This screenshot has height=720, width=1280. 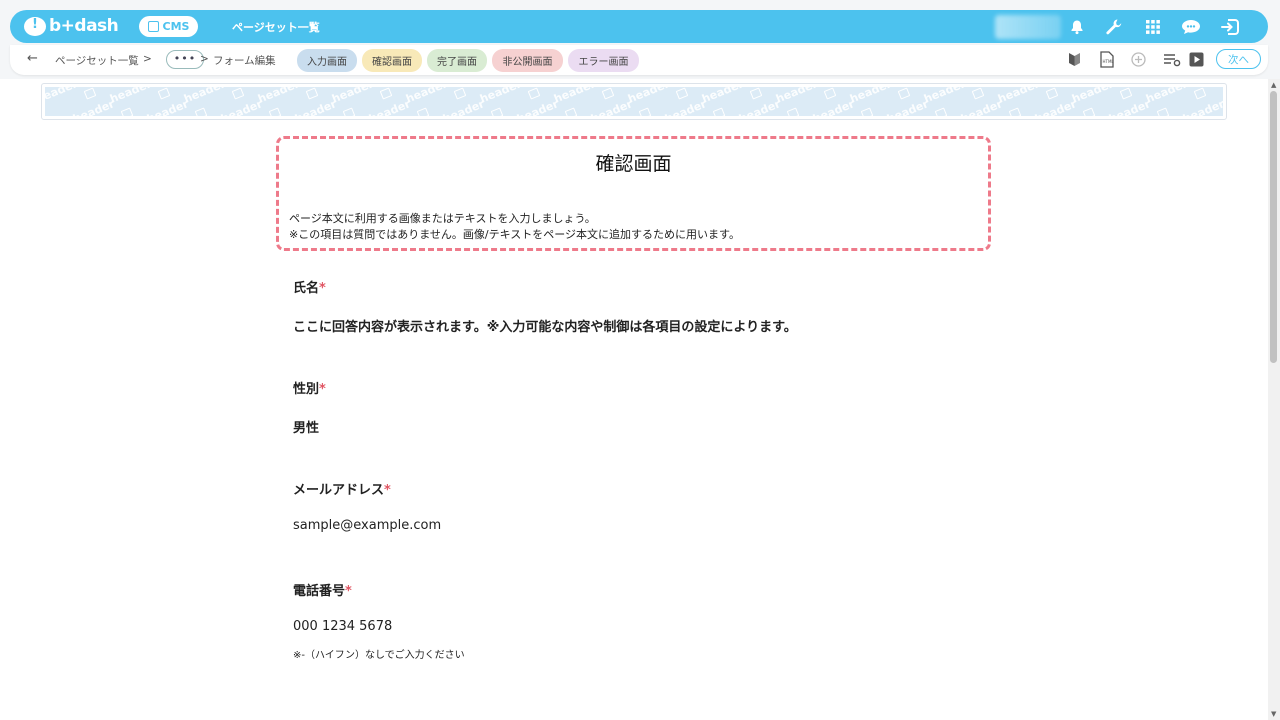 I want to click on breadcrumb-item-page-set-list: ページセット一覧, so click(x=97, y=60).